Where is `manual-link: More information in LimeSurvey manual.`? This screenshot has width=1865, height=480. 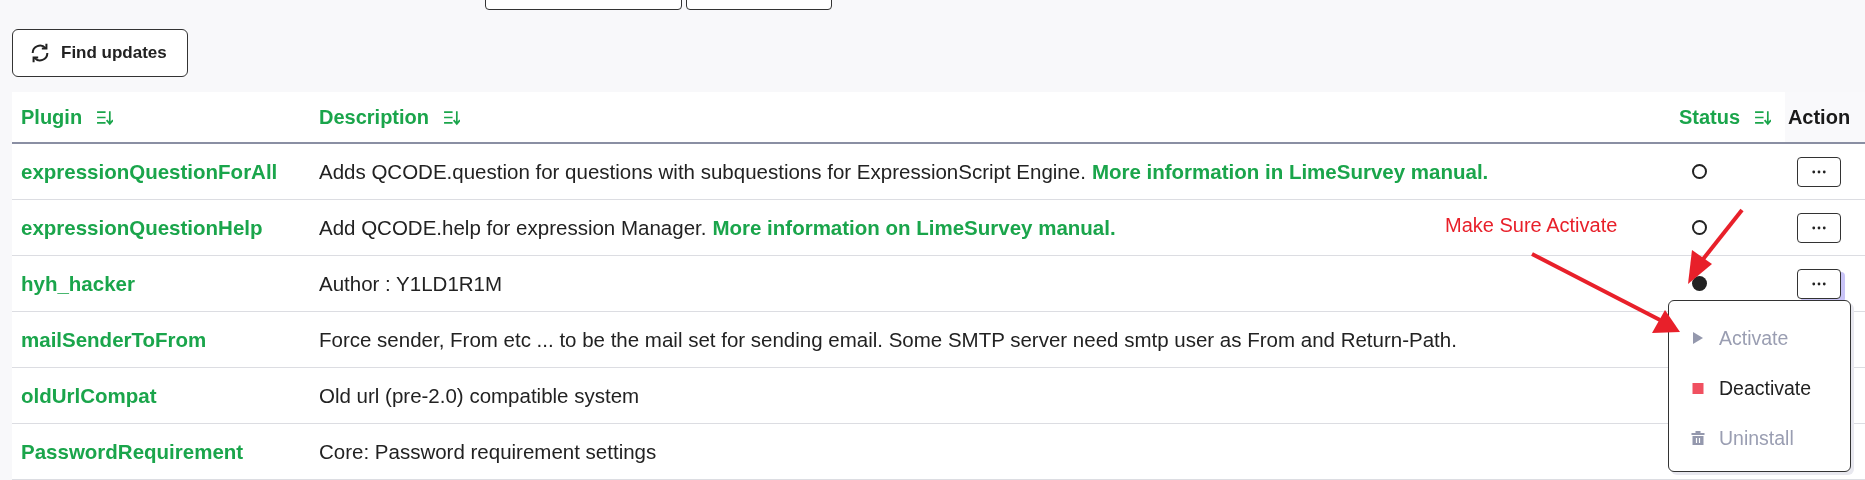 manual-link: More information in LimeSurvey manual. is located at coordinates (1290, 171).